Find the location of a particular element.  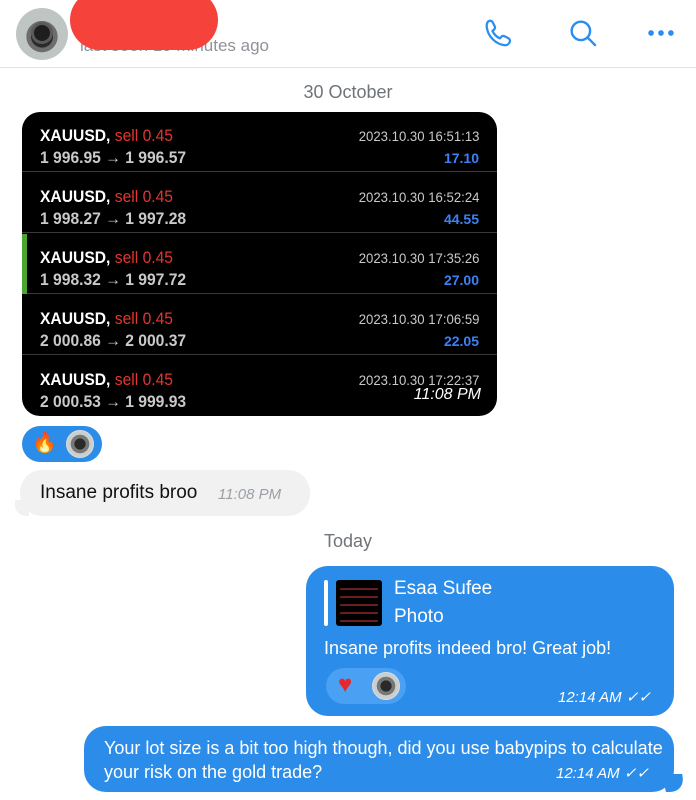

trade-profit: 27.00 is located at coordinates (461, 280).